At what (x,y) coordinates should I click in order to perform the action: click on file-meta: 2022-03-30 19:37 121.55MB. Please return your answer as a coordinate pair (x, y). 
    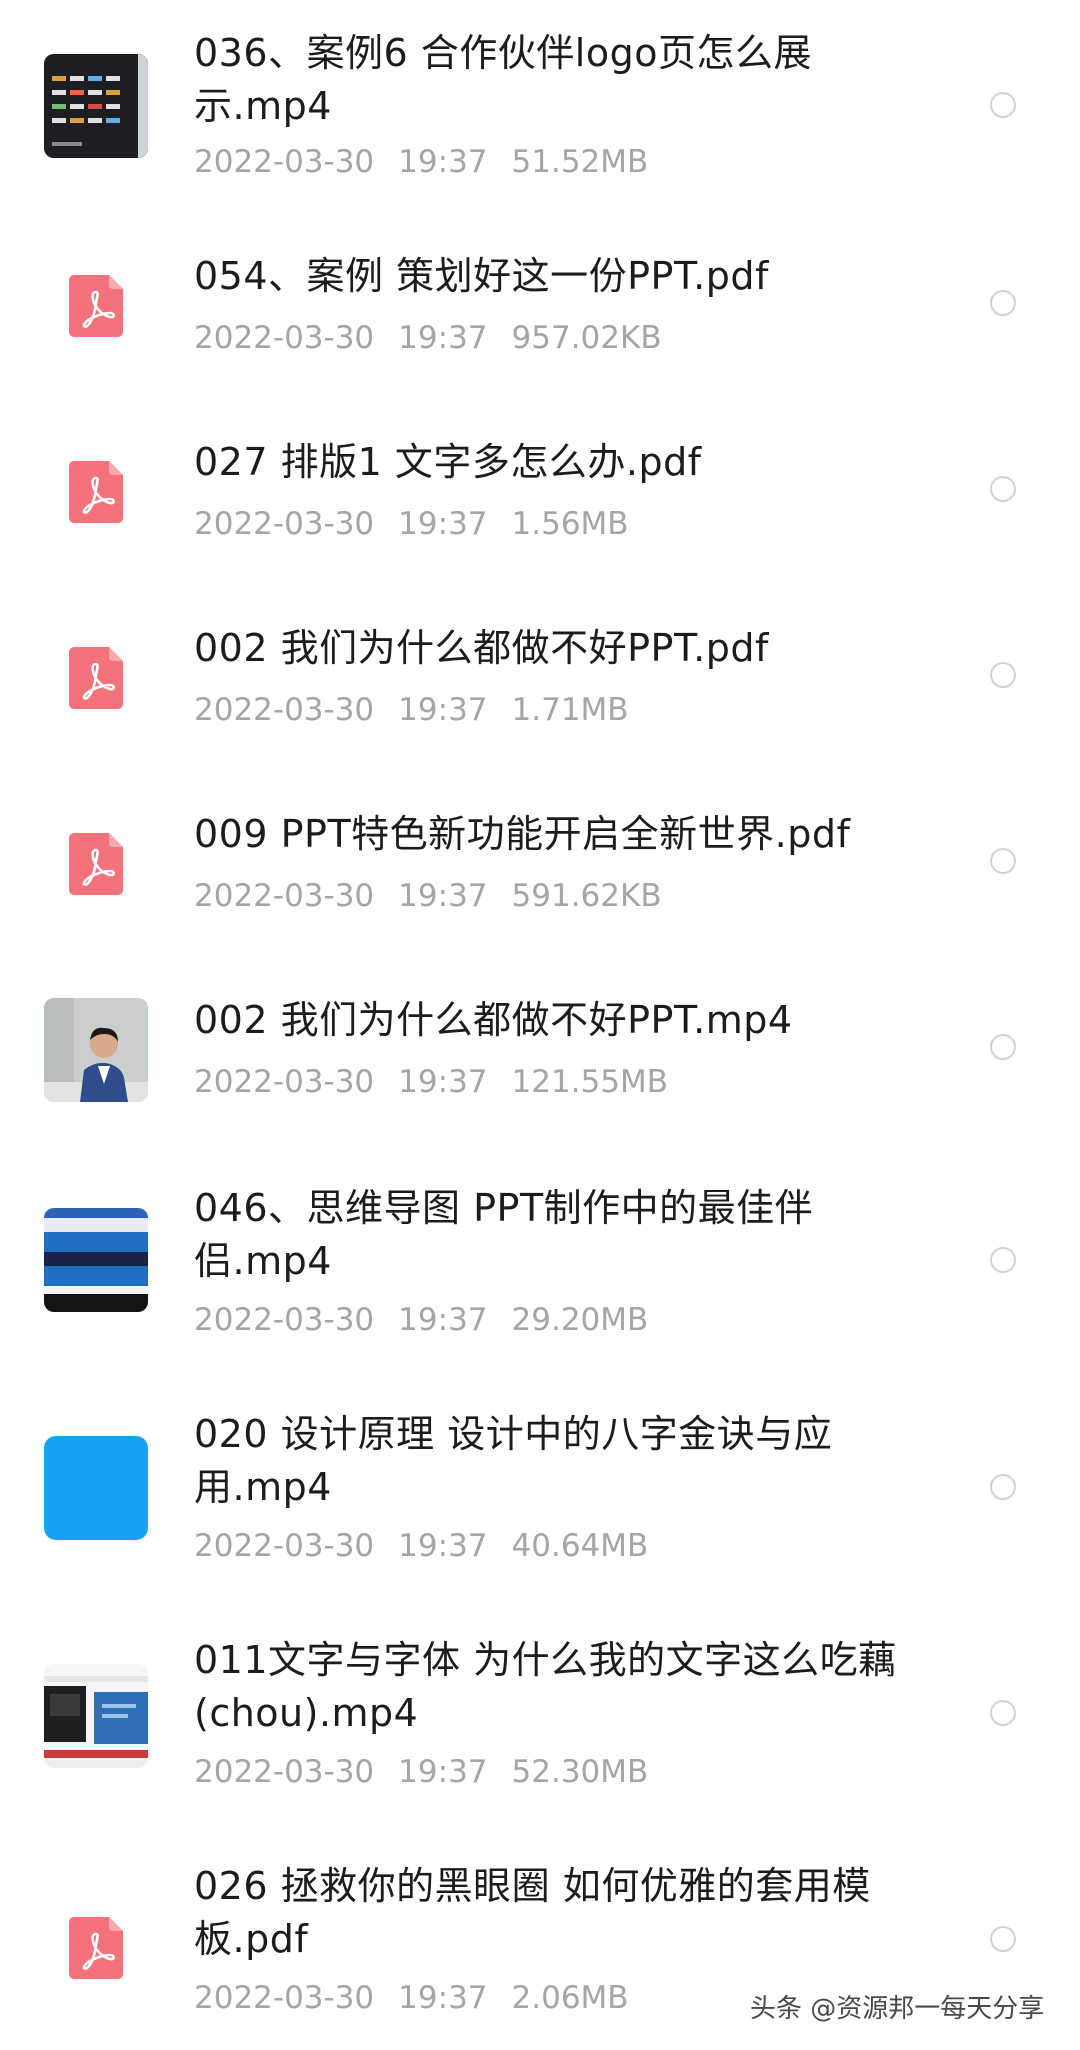
    Looking at the image, I should click on (443, 1082).